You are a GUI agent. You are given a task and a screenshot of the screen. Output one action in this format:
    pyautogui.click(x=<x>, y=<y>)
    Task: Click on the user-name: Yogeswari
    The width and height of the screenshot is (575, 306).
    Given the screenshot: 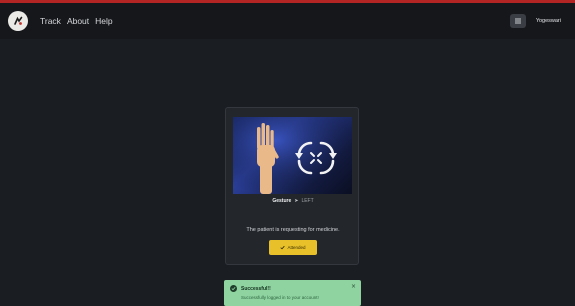 What is the action you would take?
    pyautogui.click(x=548, y=21)
    